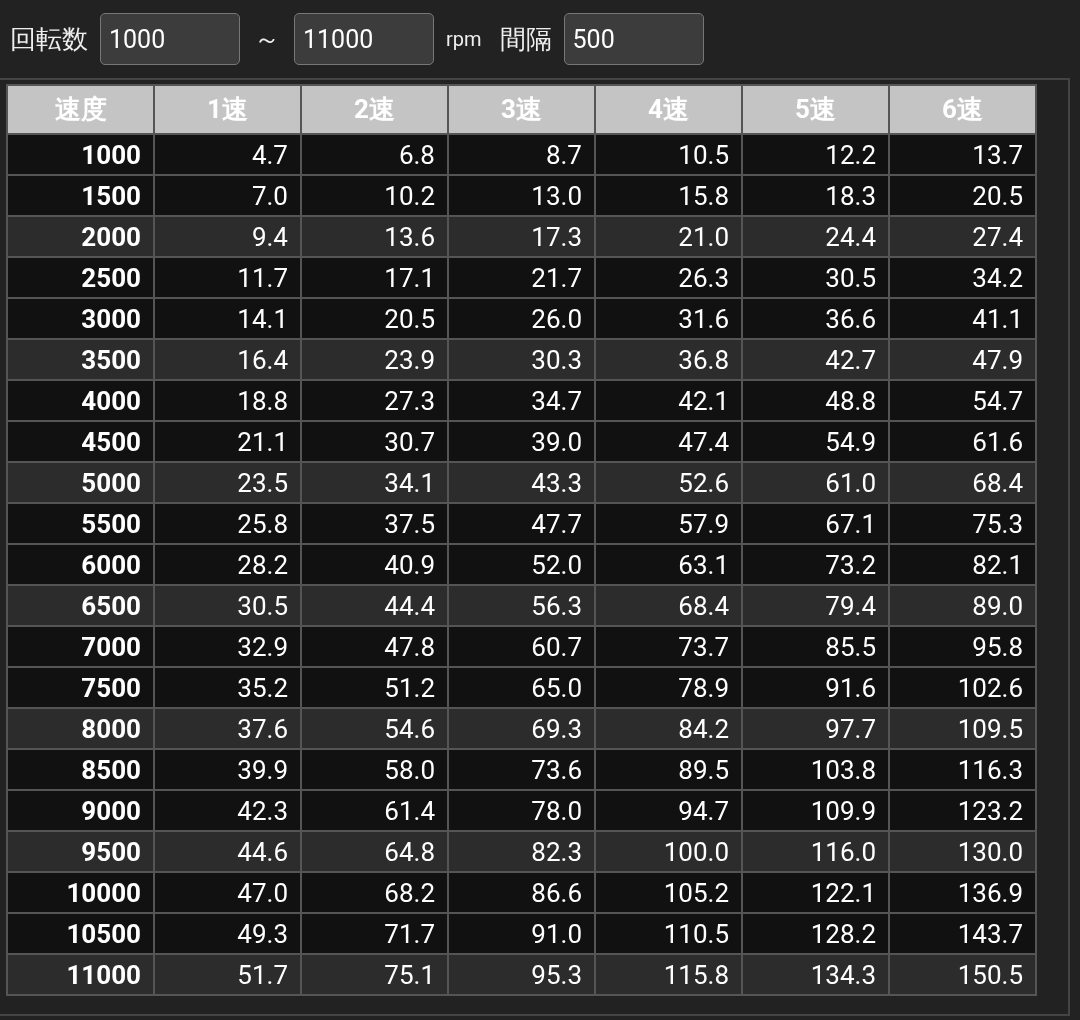 The image size is (1080, 1020). What do you see at coordinates (227, 974) in the screenshot?
I see `speed-cell: 51.7` at bounding box center [227, 974].